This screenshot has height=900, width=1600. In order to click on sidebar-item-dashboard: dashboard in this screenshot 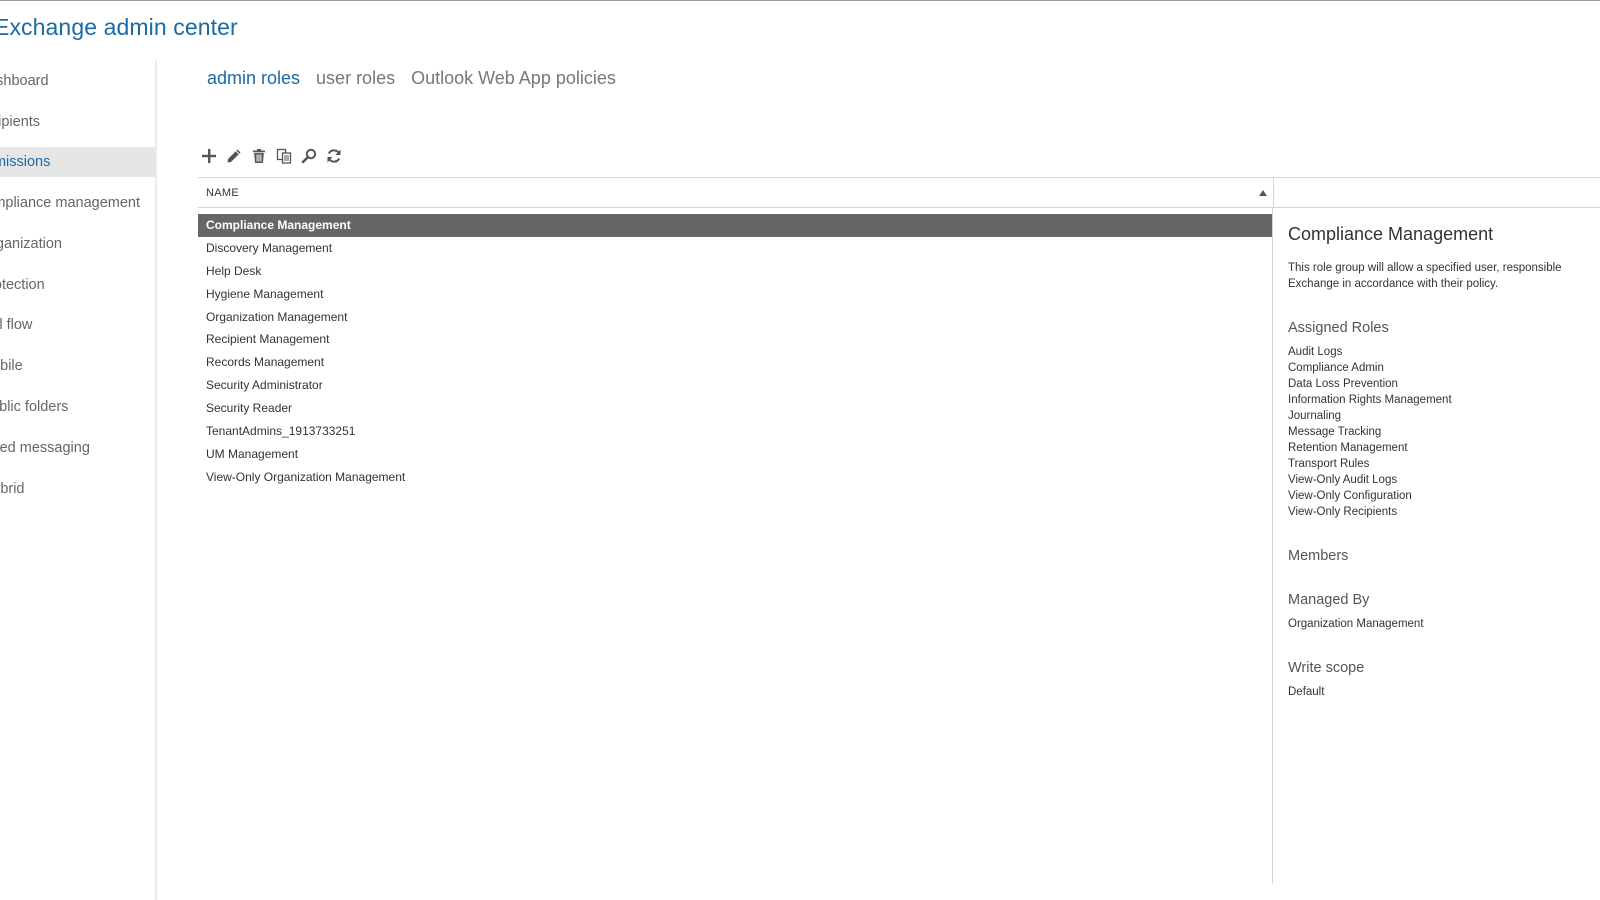, I will do `click(77, 81)`.